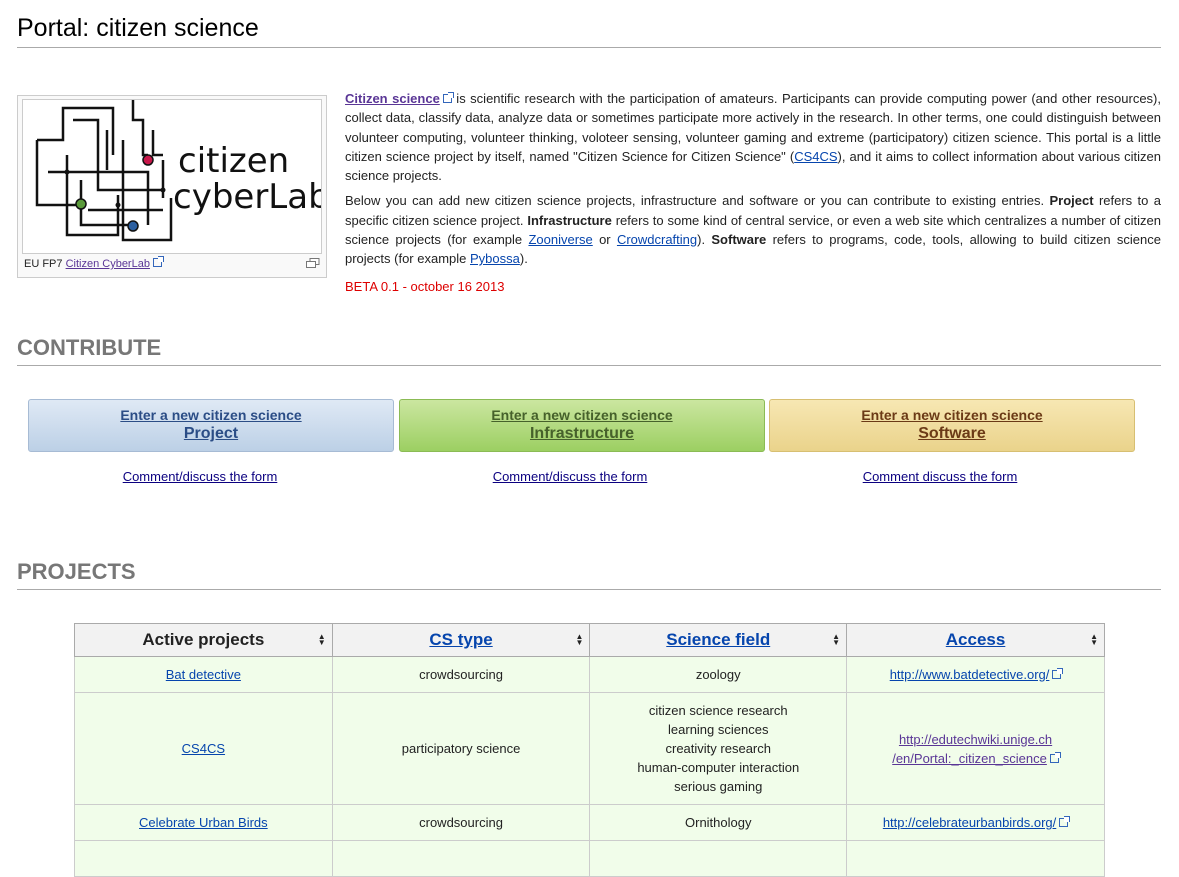 This screenshot has width=1179, height=877. Describe the element at coordinates (718, 729) in the screenshot. I see `field-line: learning sciences` at that location.